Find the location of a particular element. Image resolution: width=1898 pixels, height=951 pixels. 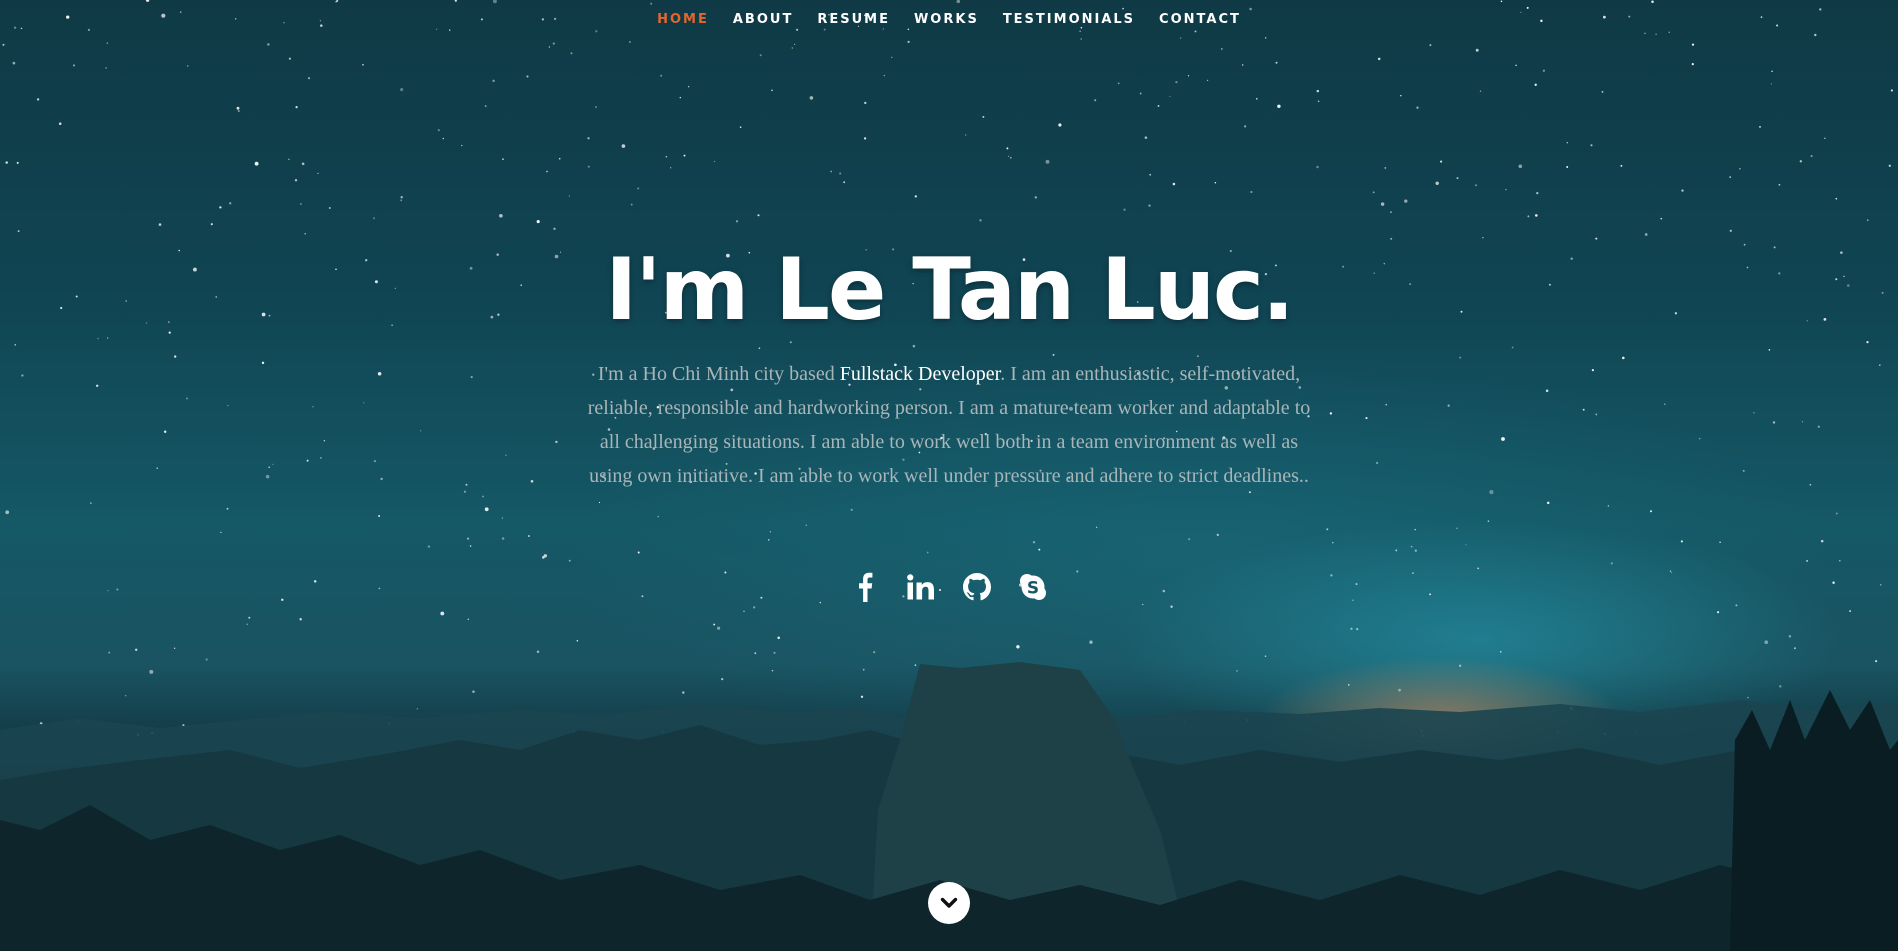

nav-about: ABOUT is located at coordinates (763, 19).